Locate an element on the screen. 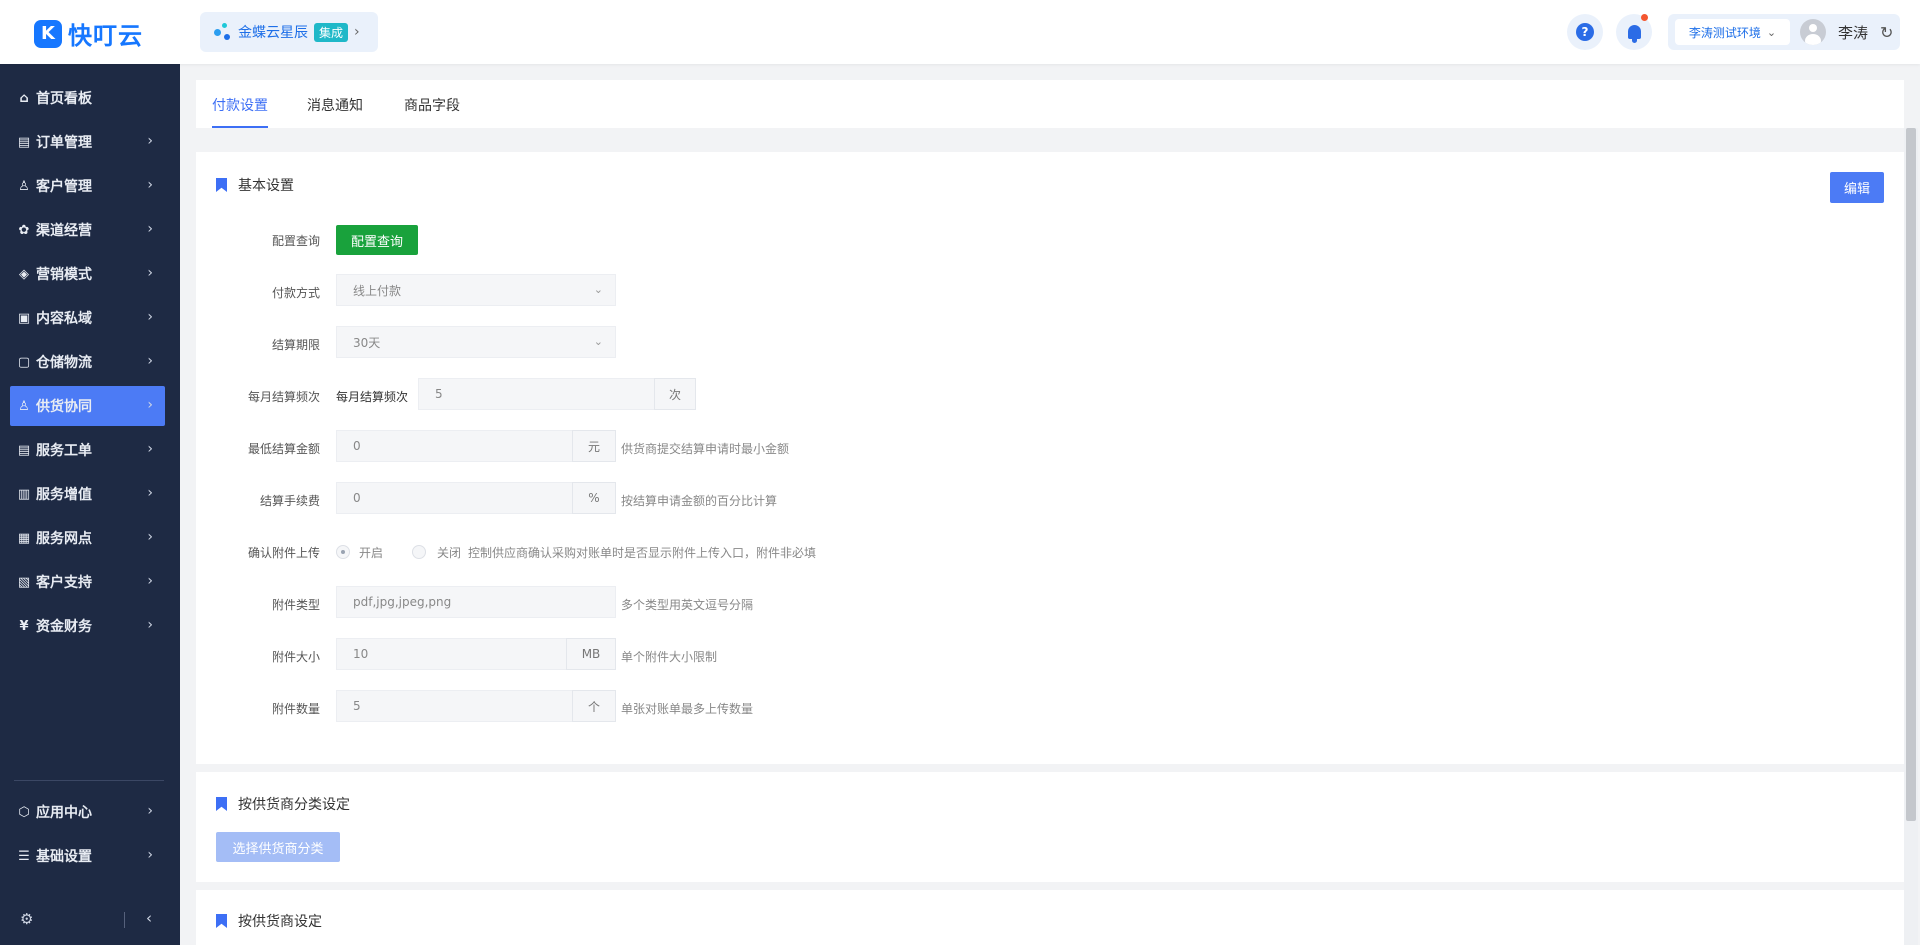 This screenshot has width=1920, height=945. store-icon: ▦ is located at coordinates (24, 538).